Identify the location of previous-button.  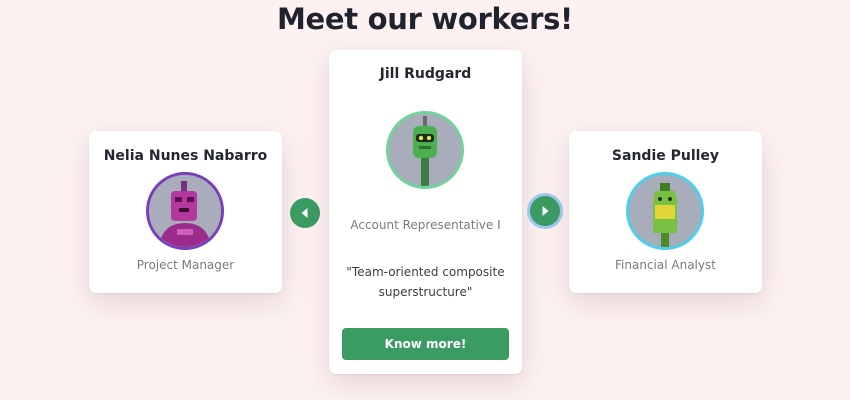
(305, 213).